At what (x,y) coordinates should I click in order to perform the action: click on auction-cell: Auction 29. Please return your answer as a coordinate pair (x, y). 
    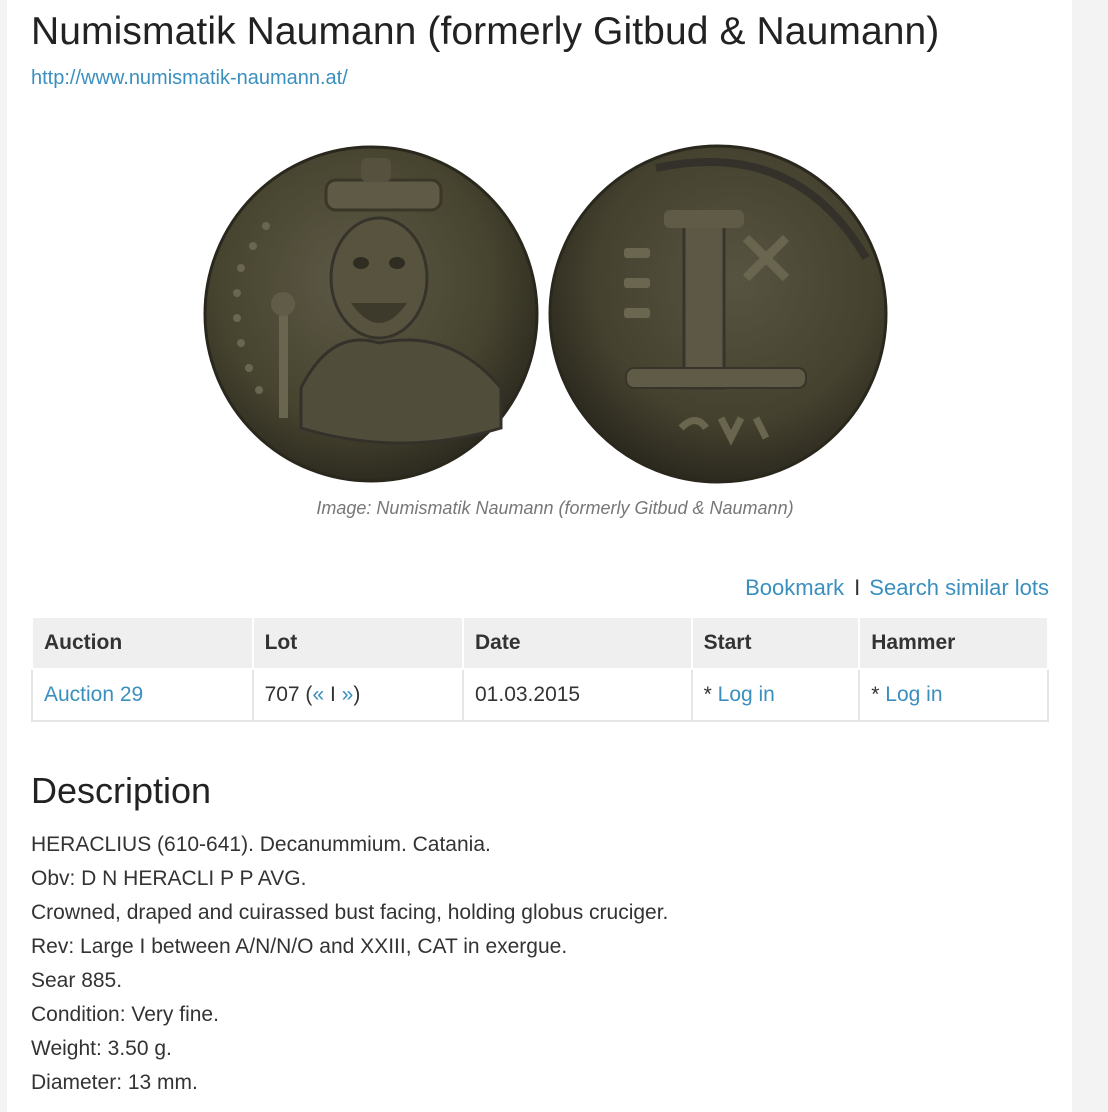
    Looking at the image, I should click on (142, 695).